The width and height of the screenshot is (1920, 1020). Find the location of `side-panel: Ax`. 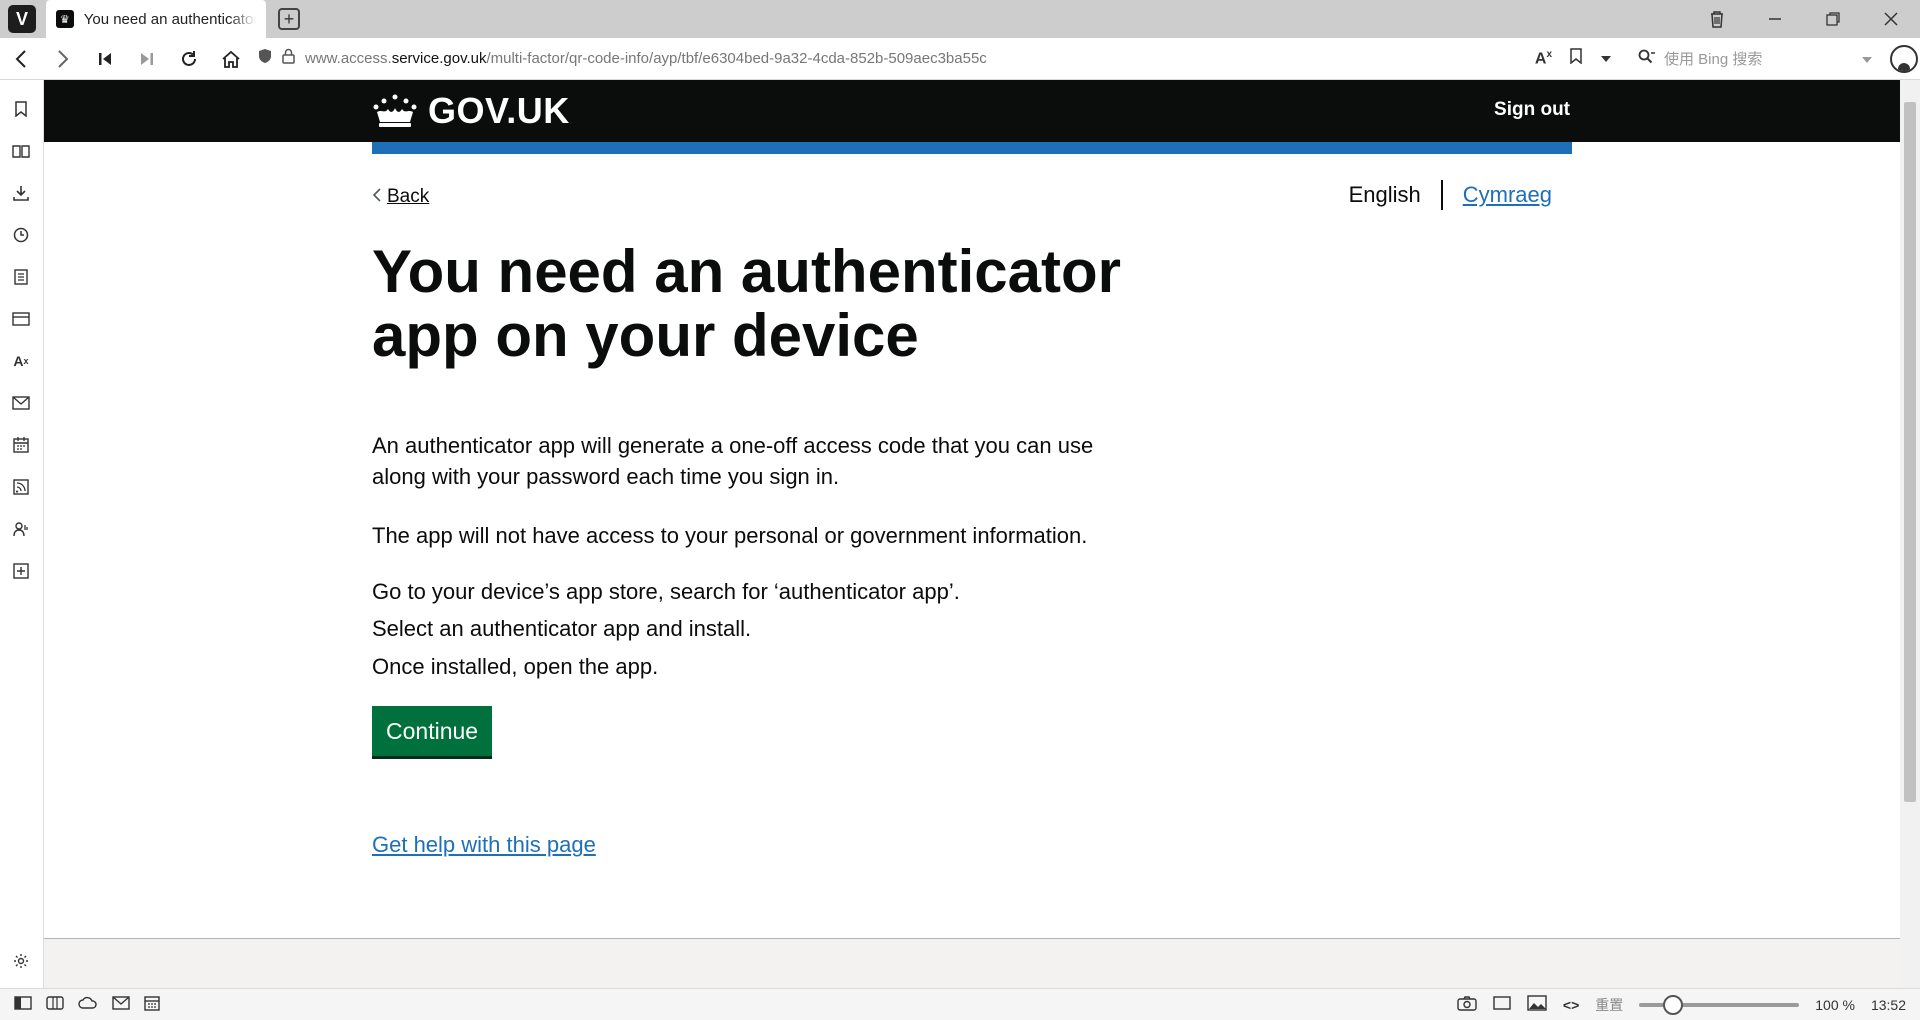

side-panel: Ax is located at coordinates (22, 534).